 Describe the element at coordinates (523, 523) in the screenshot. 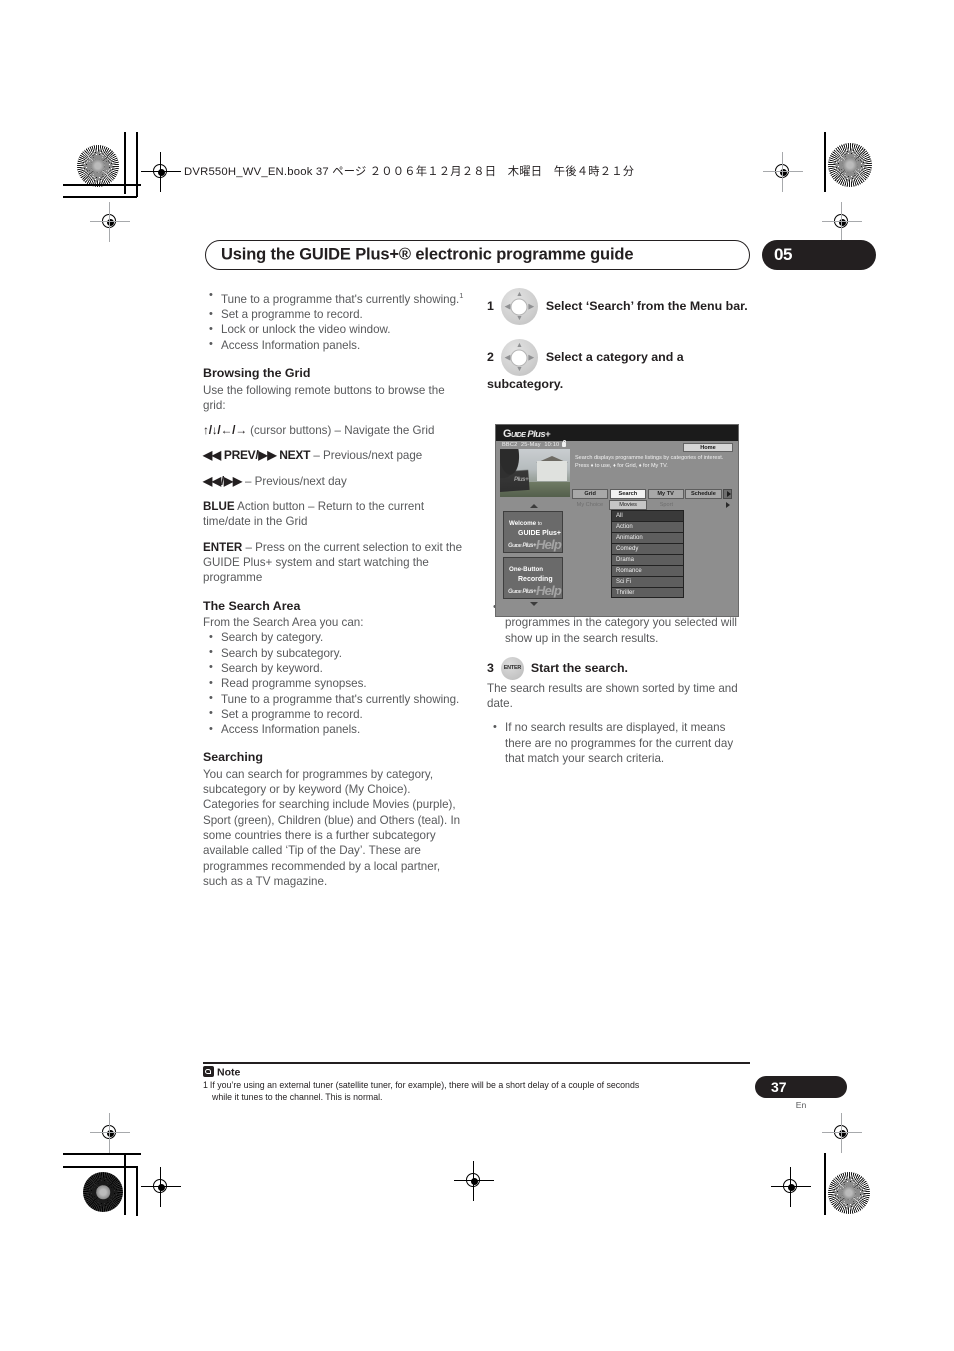

I see `help-welcome-main: Welcome` at that location.